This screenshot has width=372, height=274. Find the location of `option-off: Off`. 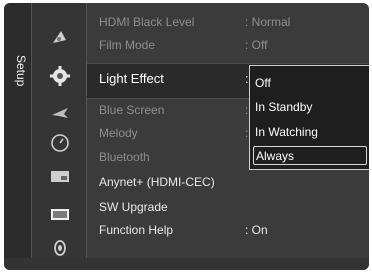

option-off: Off is located at coordinates (311, 83).